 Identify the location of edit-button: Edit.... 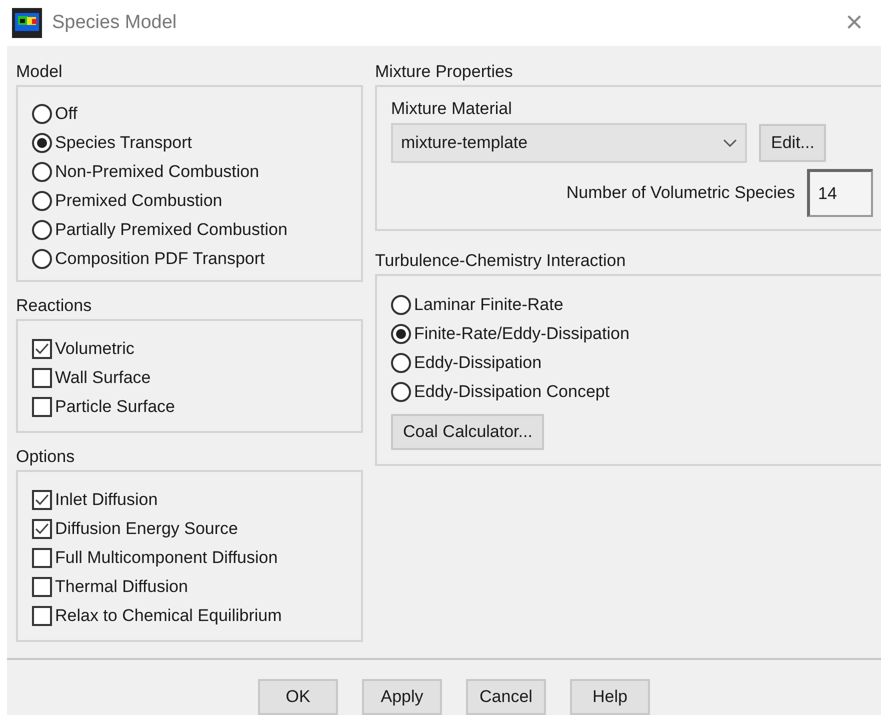
(792, 143).